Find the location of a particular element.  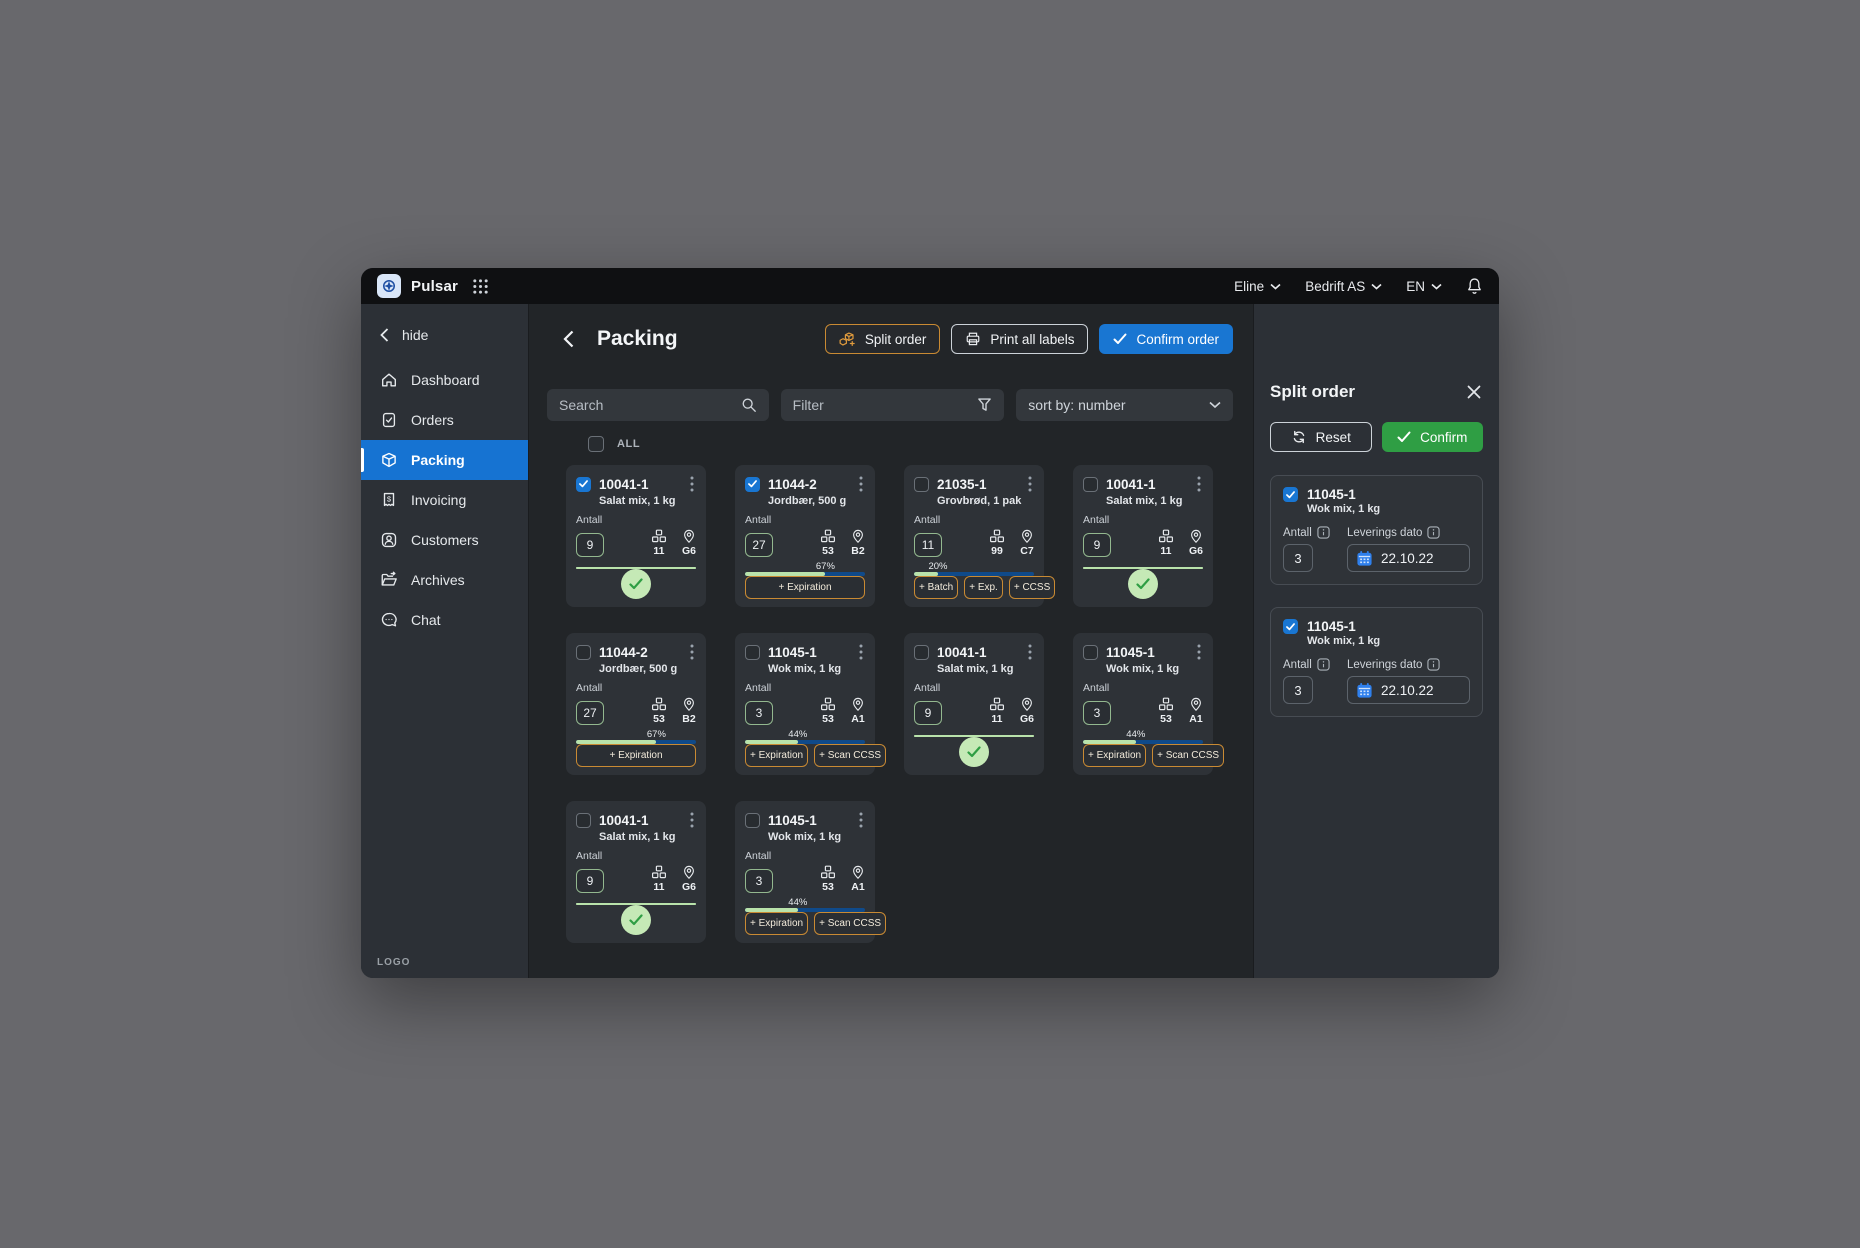

language-menu: EN is located at coordinates (1424, 286).